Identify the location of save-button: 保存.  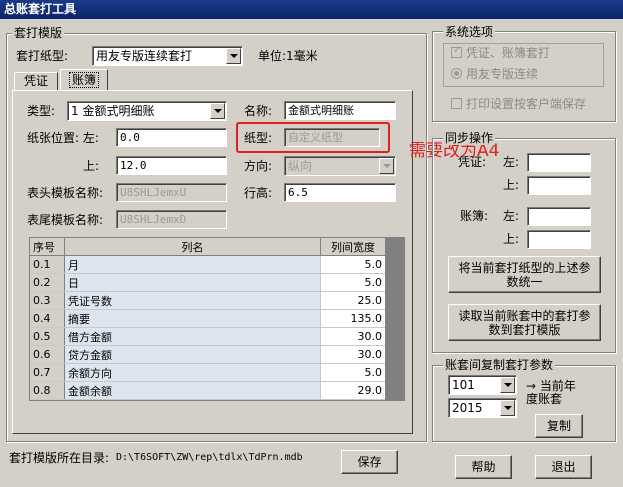
(369, 462).